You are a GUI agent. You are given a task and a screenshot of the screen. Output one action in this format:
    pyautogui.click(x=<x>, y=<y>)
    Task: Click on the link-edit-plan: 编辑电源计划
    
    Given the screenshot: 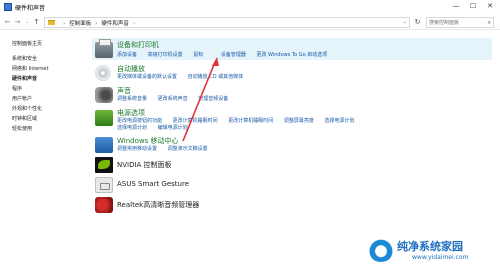 What is the action you would take?
    pyautogui.click(x=173, y=128)
    